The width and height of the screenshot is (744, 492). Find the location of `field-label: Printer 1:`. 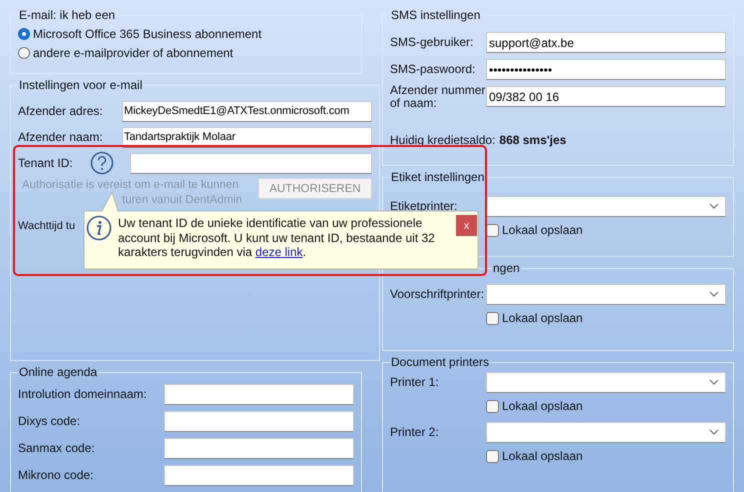

field-label: Printer 1: is located at coordinates (415, 382).